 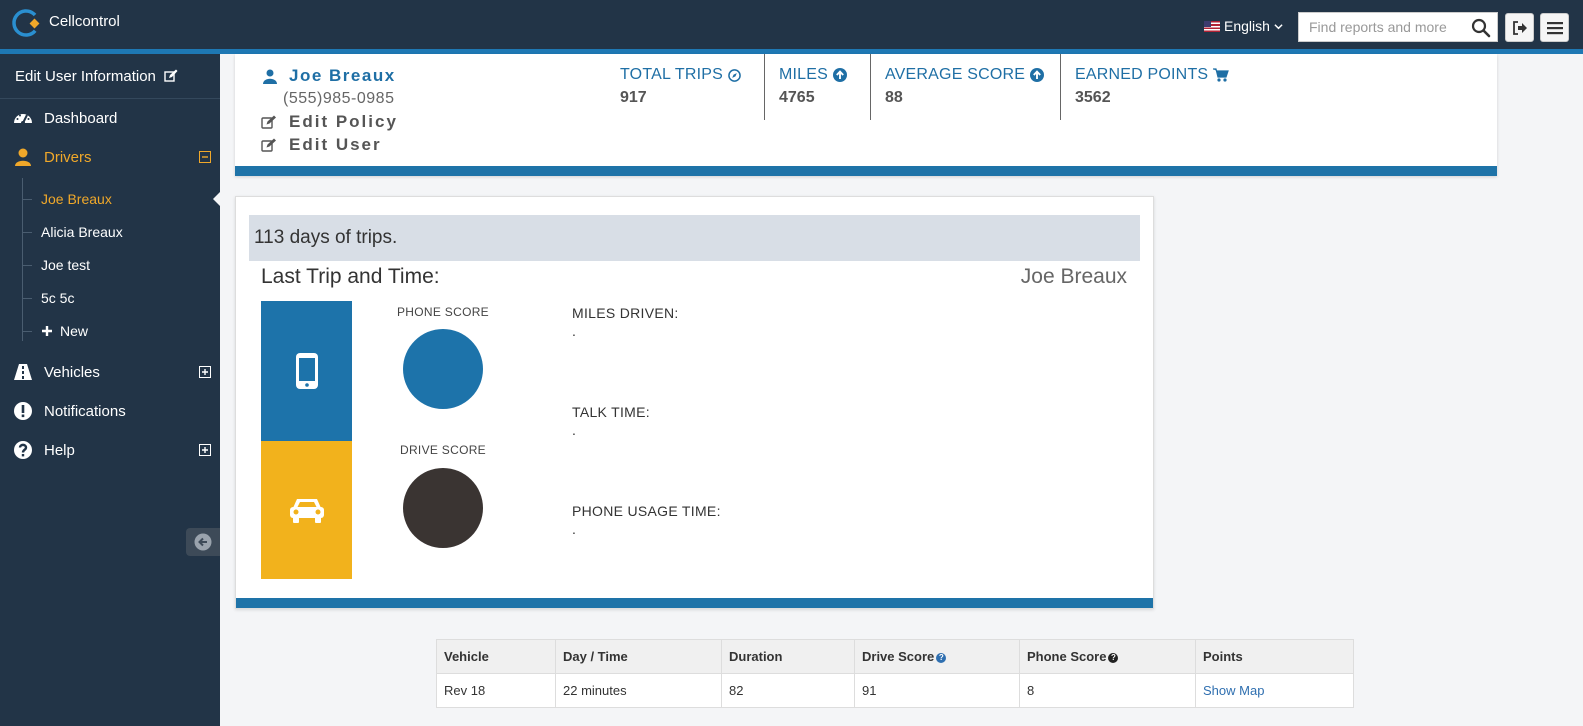 I want to click on stat-title: AVERAGE SCORE, so click(x=965, y=75).